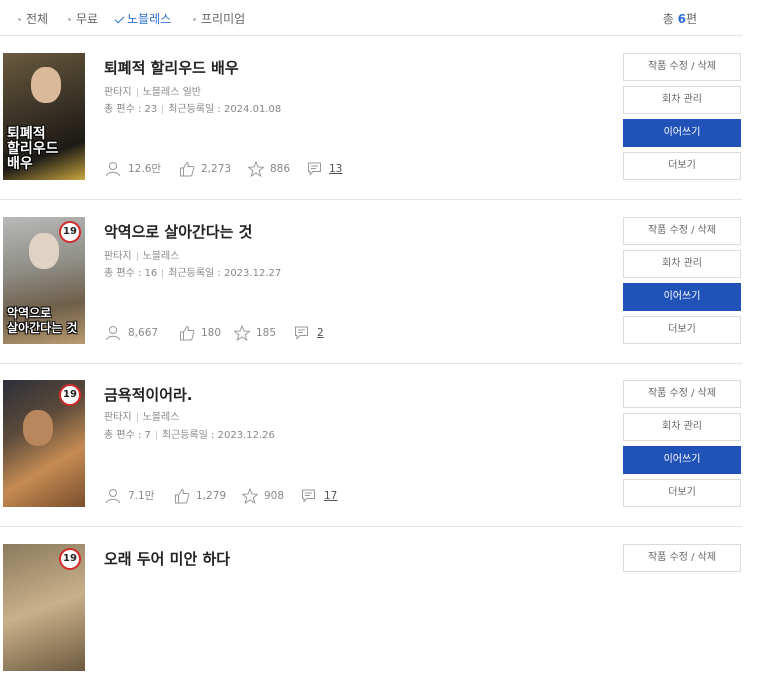 The height and width of the screenshot is (690, 773). Describe the element at coordinates (44, 116) in the screenshot. I see `cover-image: 퇴폐적 할리우드 배우` at that location.